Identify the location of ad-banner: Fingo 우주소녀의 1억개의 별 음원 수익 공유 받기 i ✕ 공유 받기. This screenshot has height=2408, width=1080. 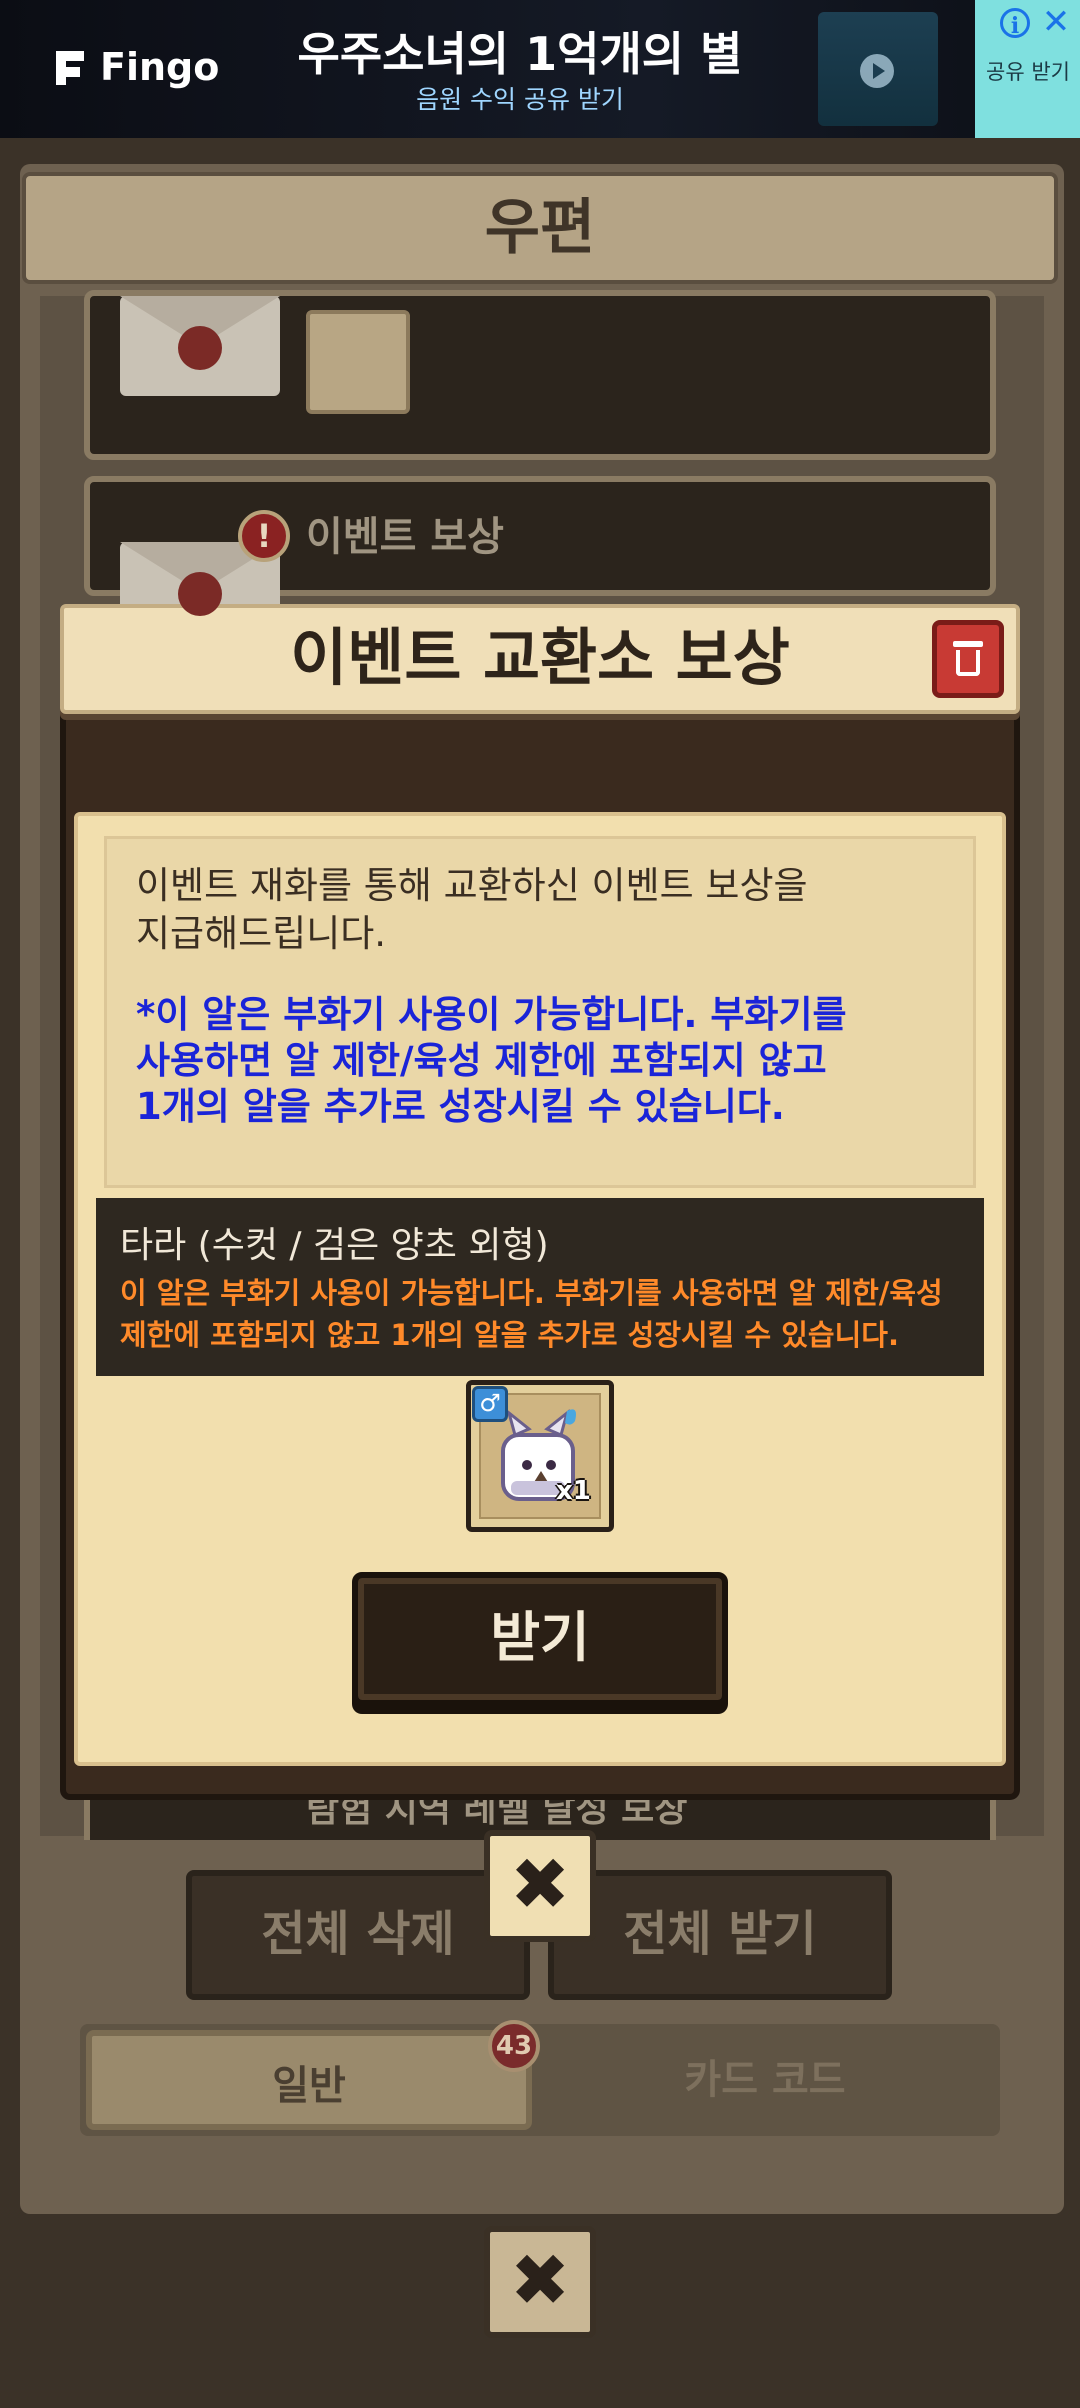
(540, 69).